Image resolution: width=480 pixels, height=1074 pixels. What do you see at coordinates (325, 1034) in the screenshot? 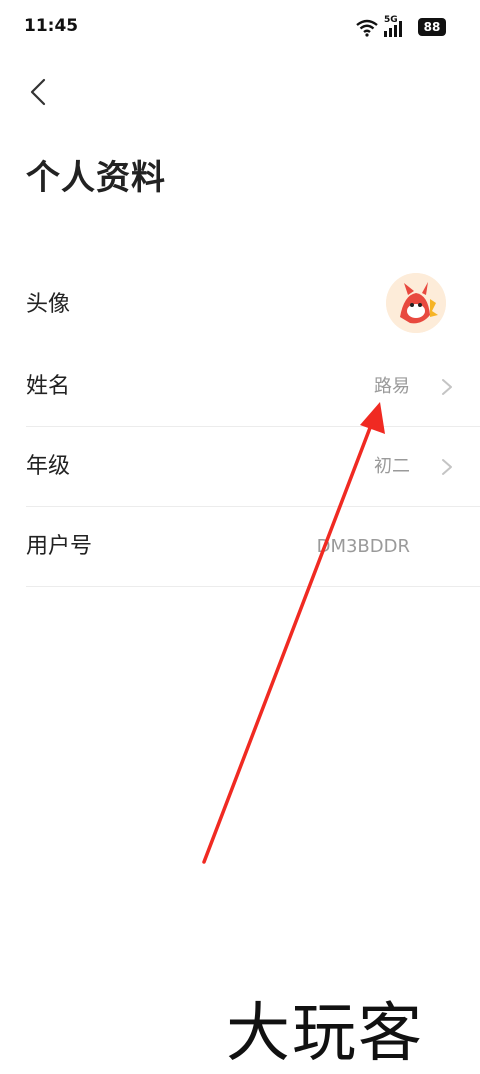
I see `watermark-logo: 大玩客` at bounding box center [325, 1034].